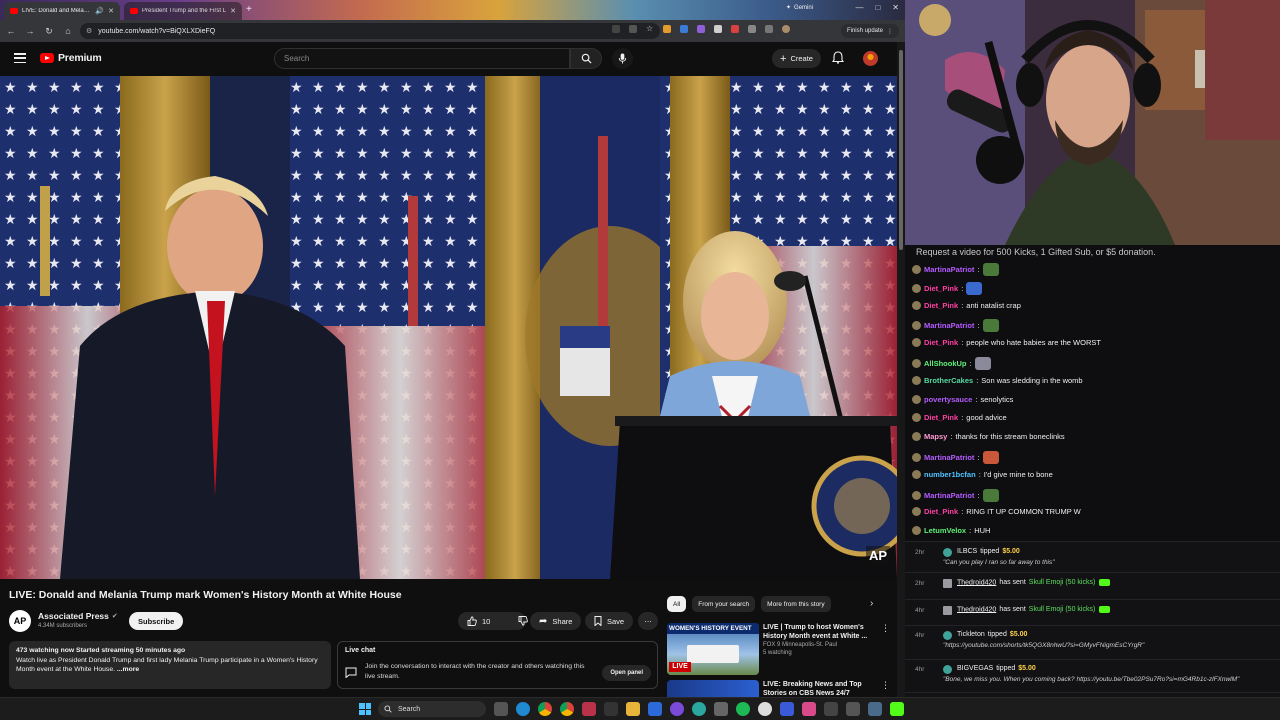 This screenshot has height=720, width=1280. Describe the element at coordinates (648, 621) in the screenshot. I see `more-actions-button: ⋯` at that location.